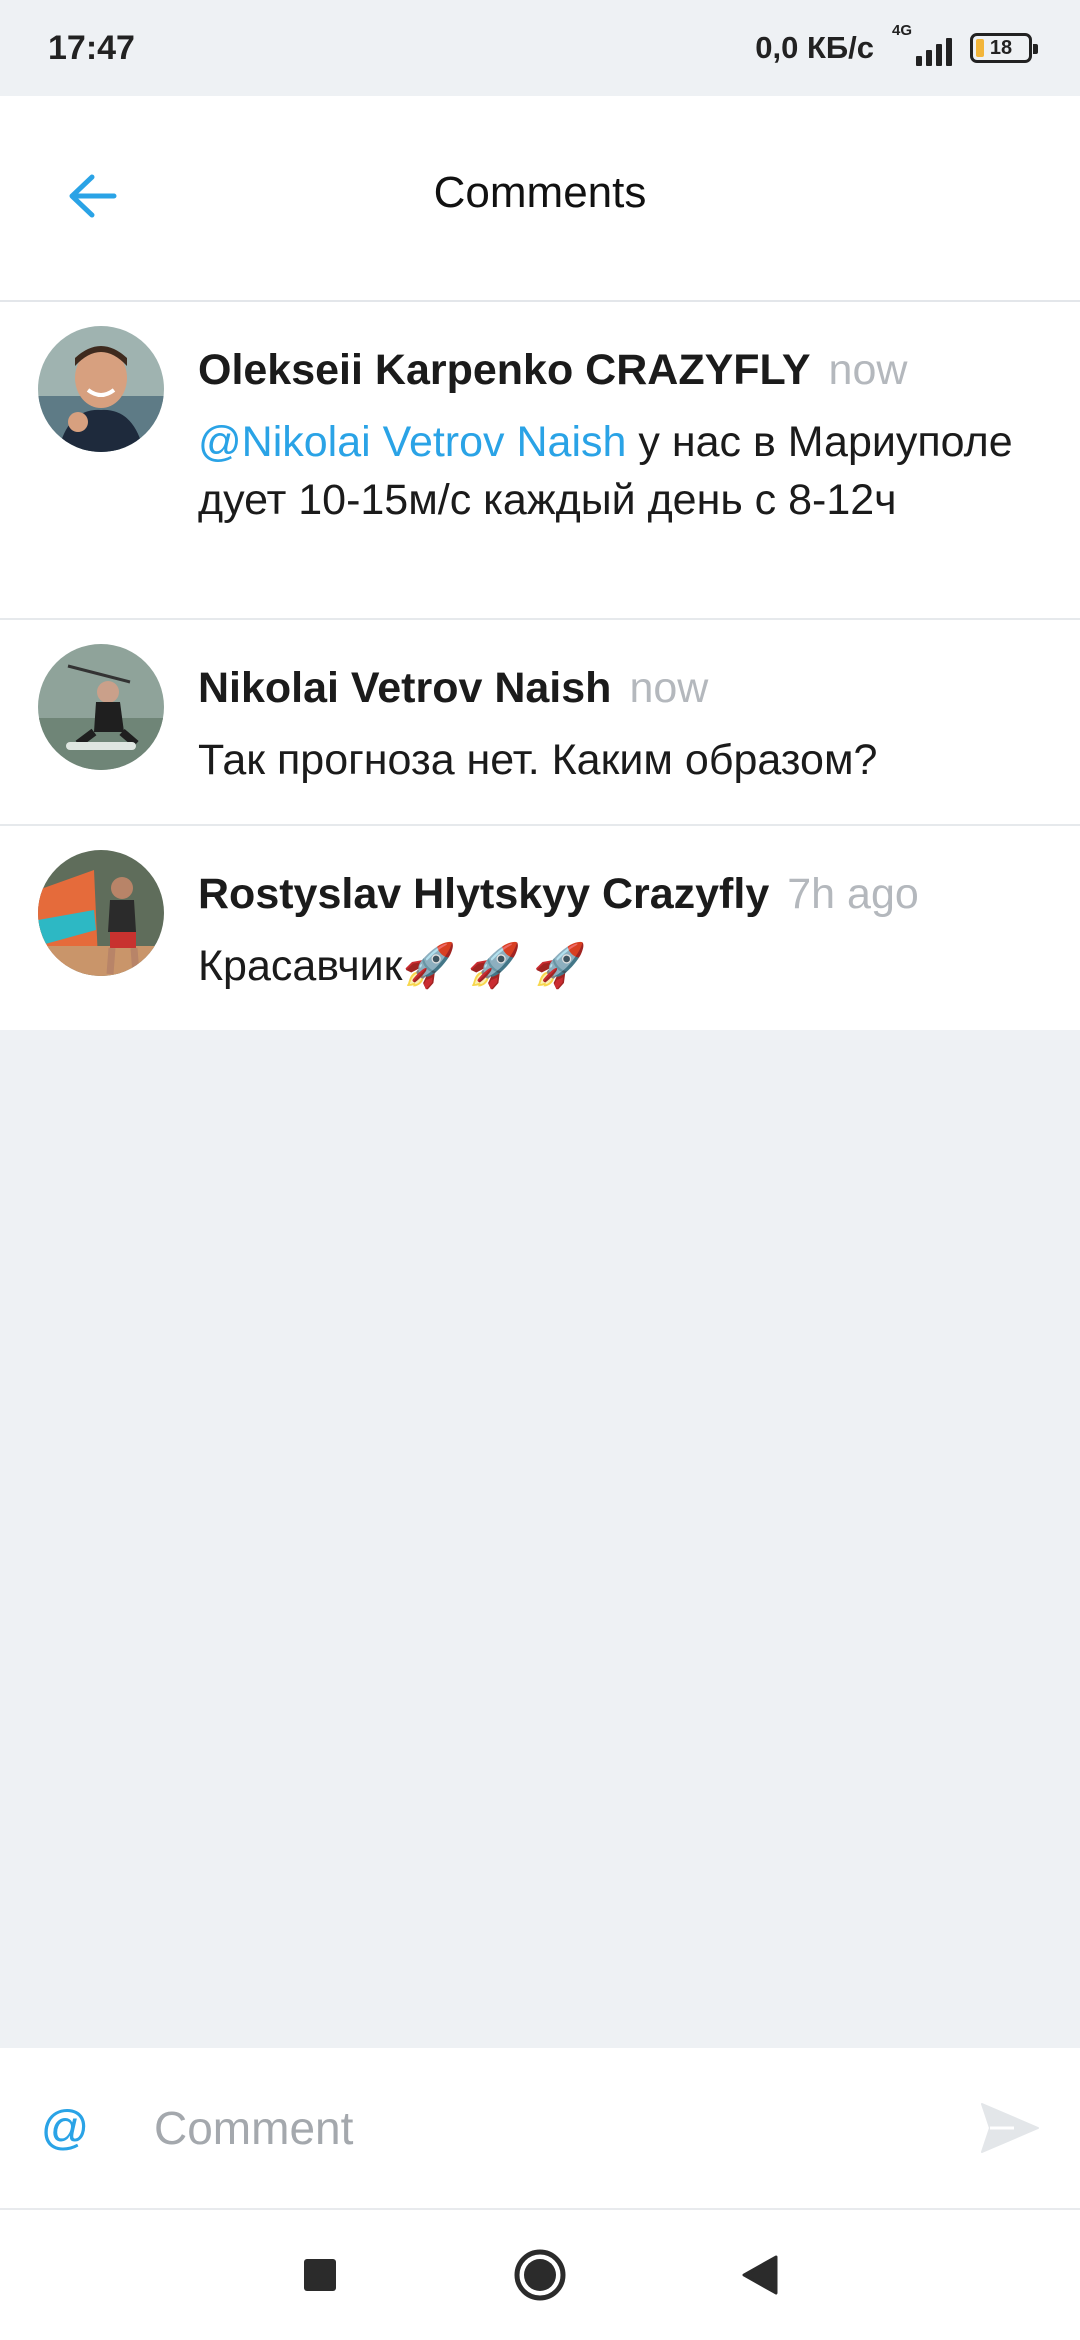 The width and height of the screenshot is (1080, 2340). What do you see at coordinates (814, 47) in the screenshot?
I see `network-speed: 0,0 КБ/с` at bounding box center [814, 47].